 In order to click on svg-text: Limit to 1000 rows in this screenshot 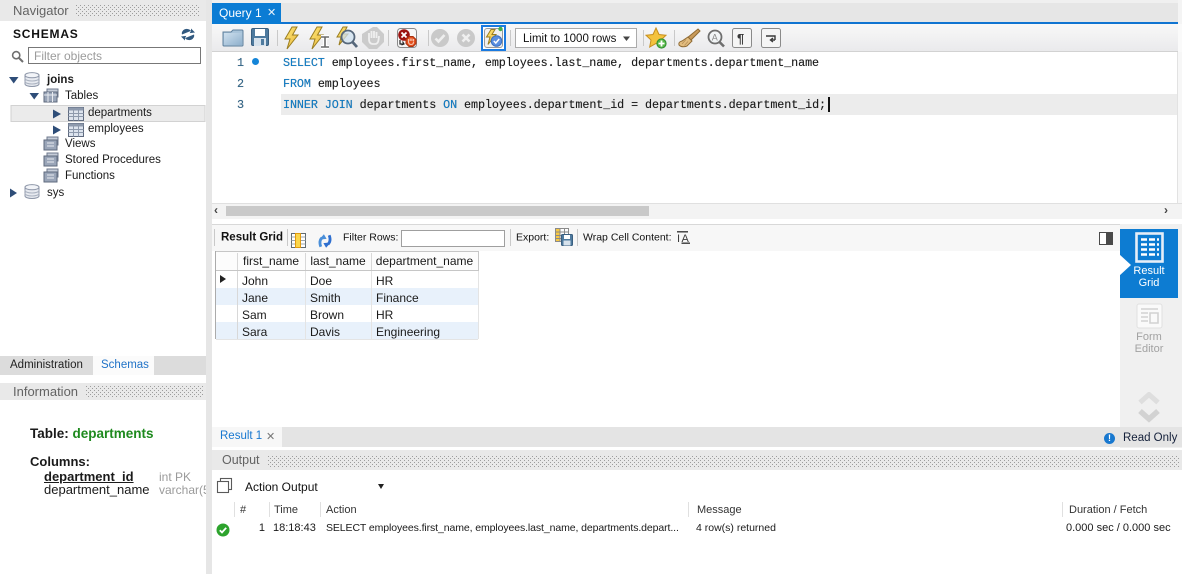, I will do `click(570, 39)`.